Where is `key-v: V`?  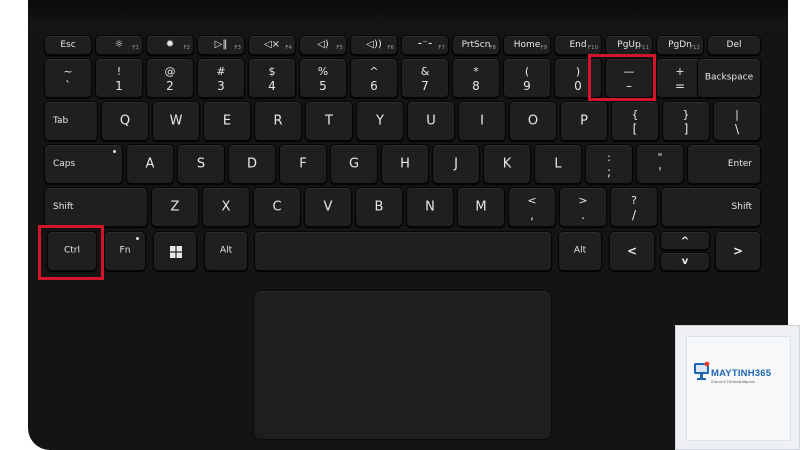
key-v: V is located at coordinates (328, 207).